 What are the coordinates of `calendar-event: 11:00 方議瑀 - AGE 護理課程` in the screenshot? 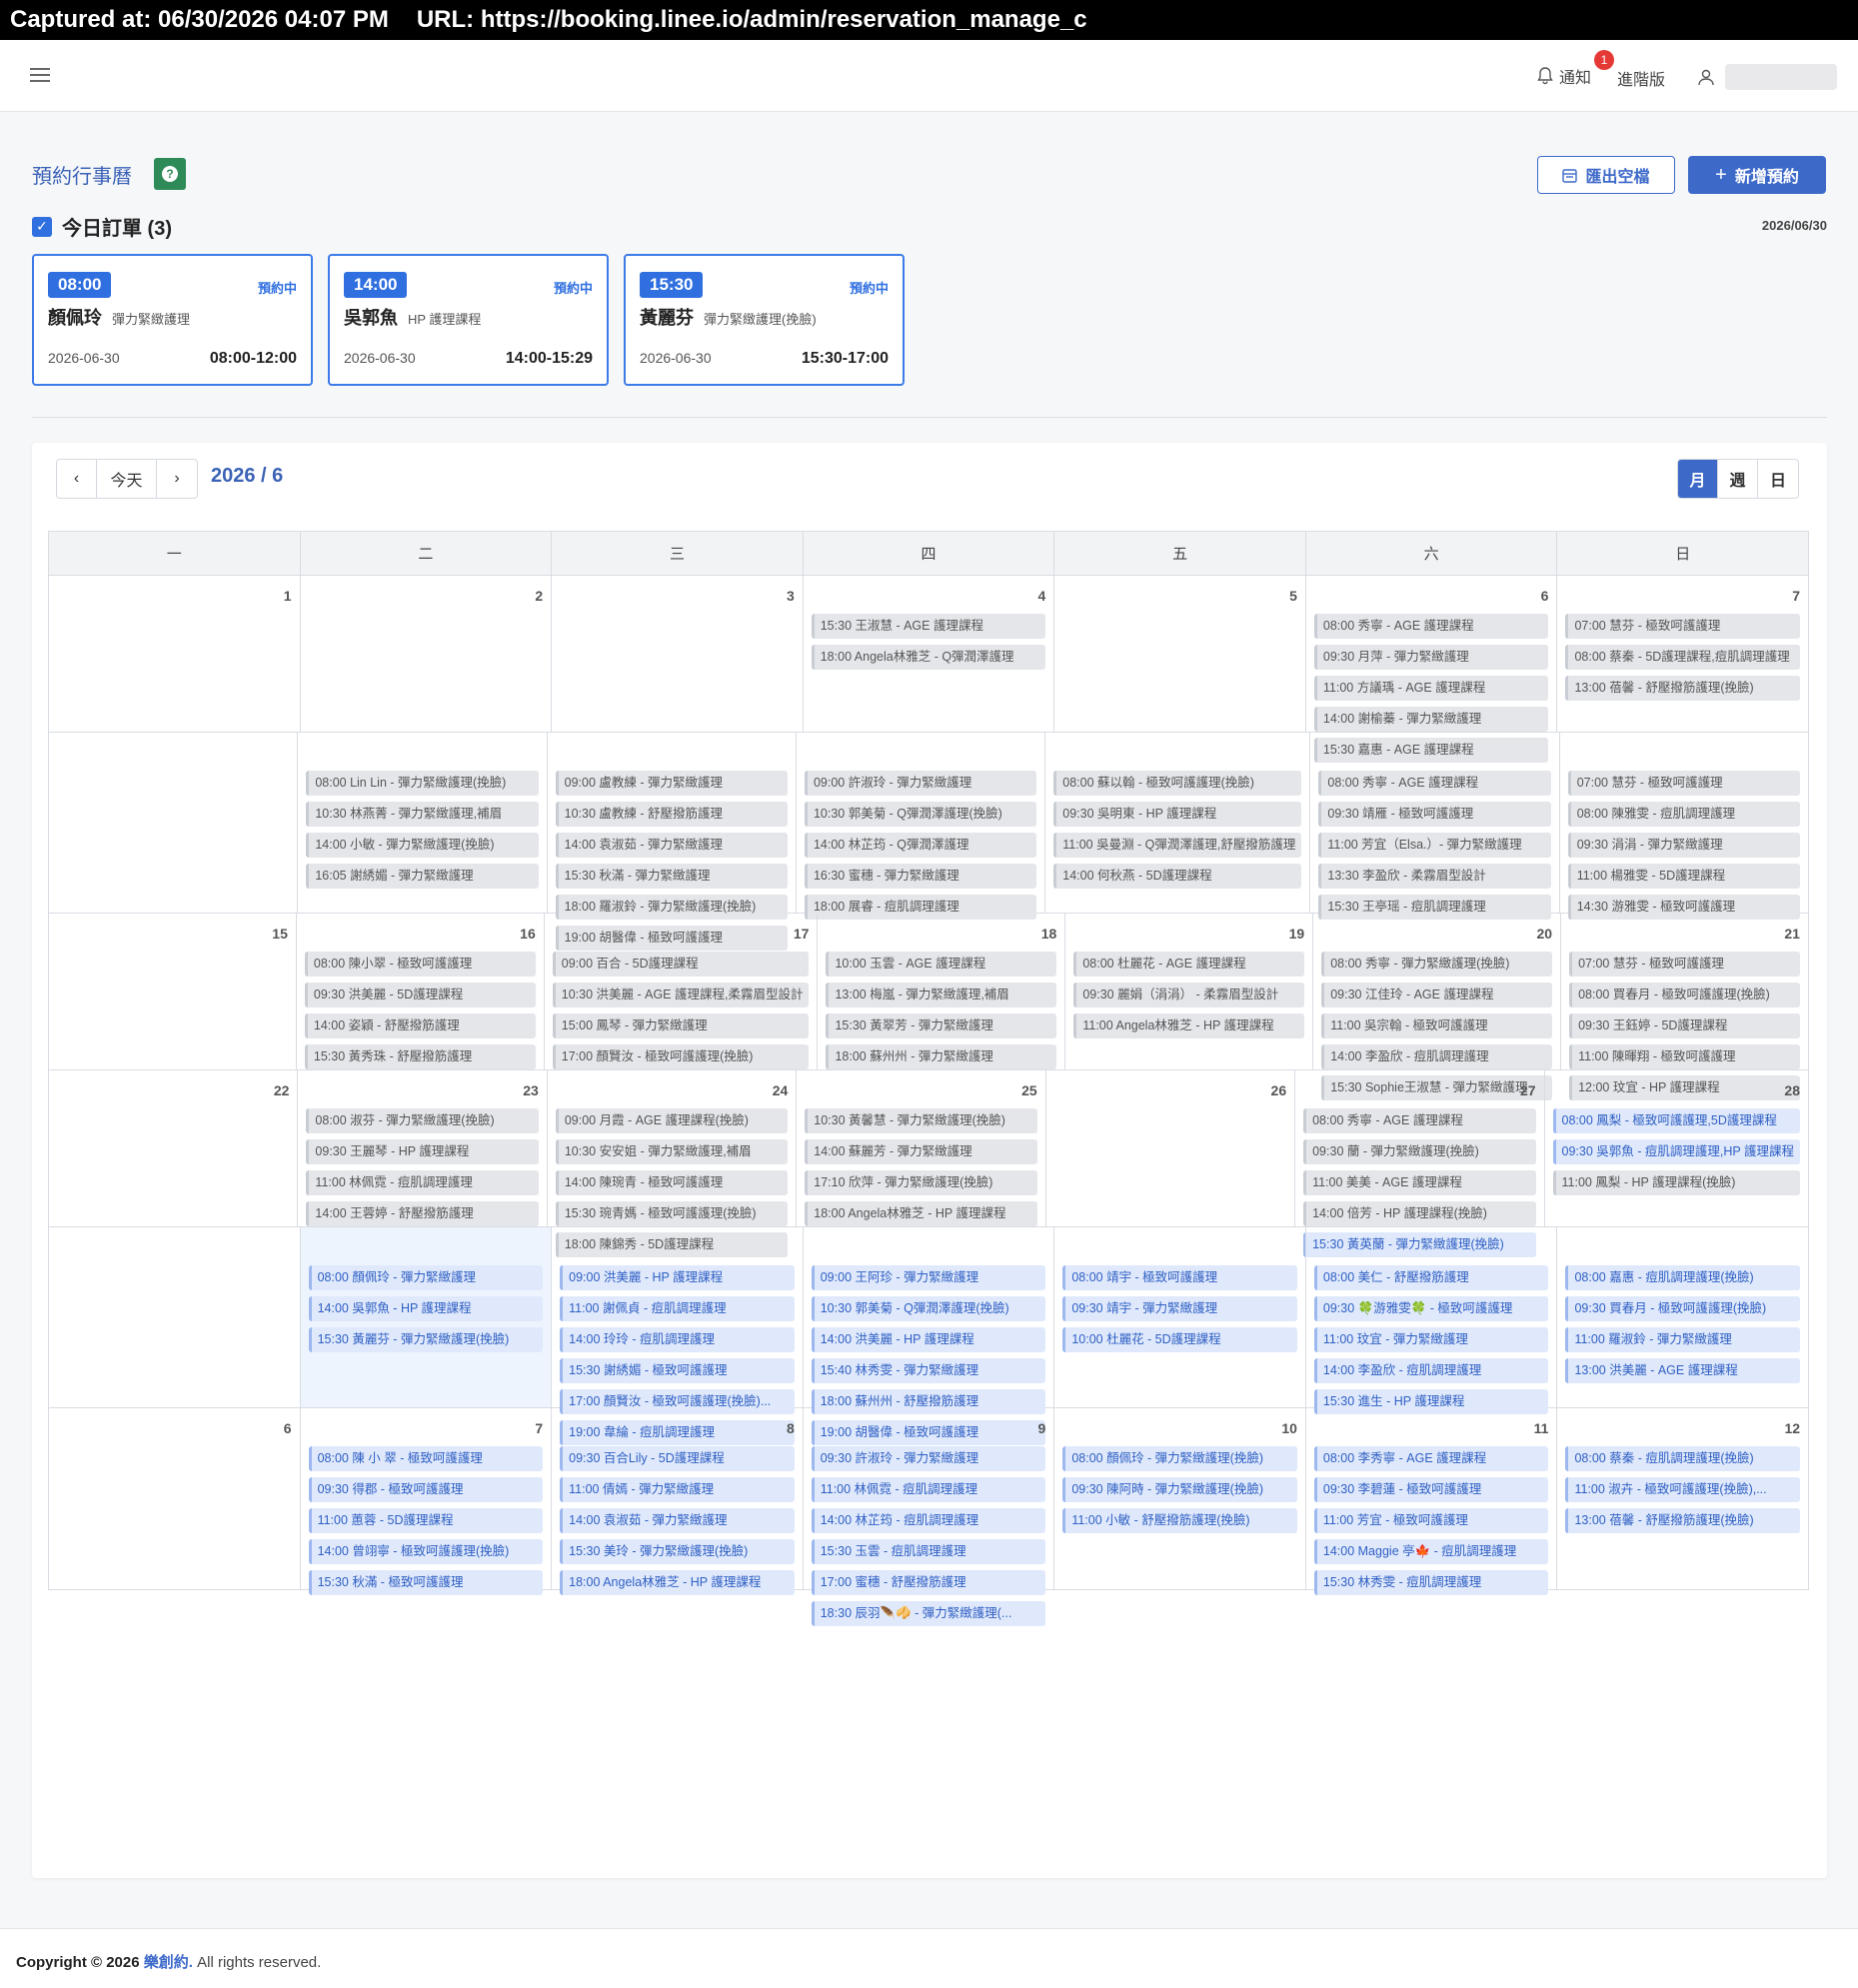 It's located at (1431, 688).